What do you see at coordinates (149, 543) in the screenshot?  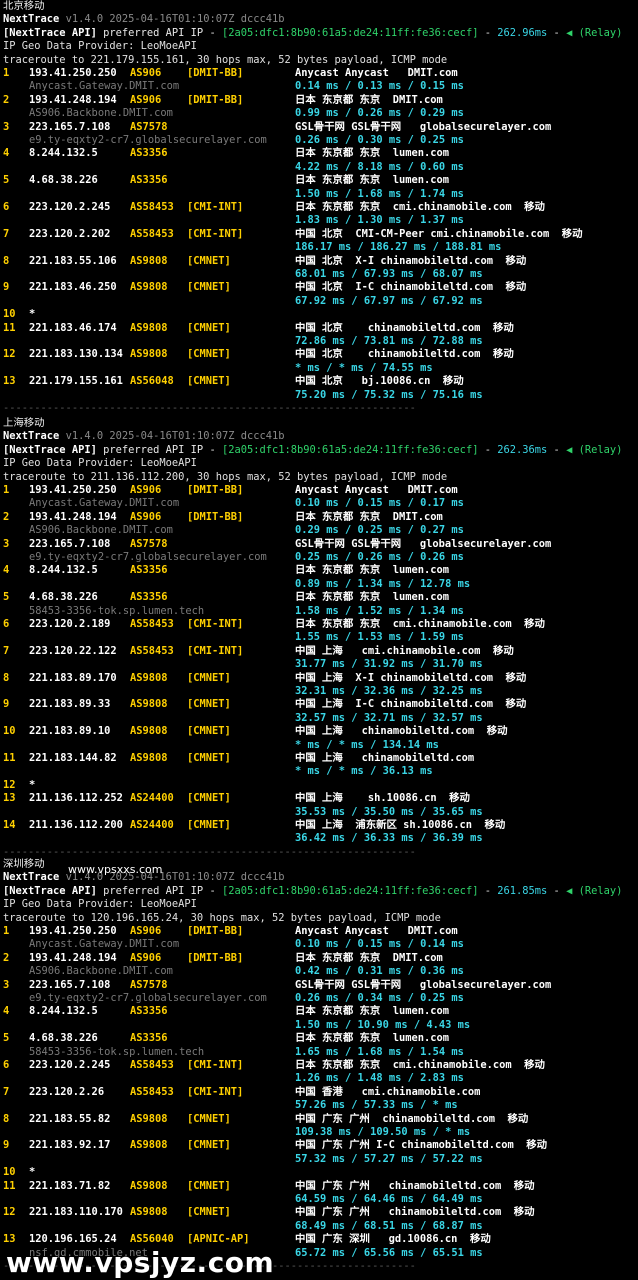 I see `hop-asn: AS7578` at bounding box center [149, 543].